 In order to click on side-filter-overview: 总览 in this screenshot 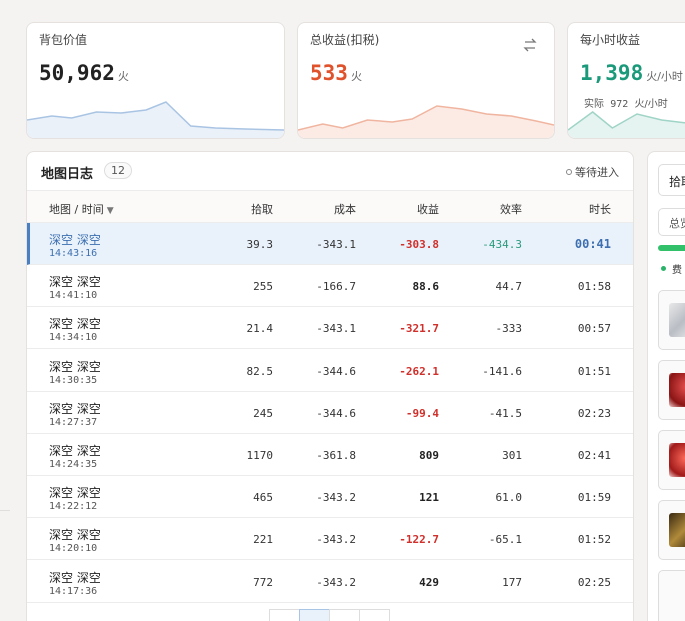, I will do `click(671, 222)`.